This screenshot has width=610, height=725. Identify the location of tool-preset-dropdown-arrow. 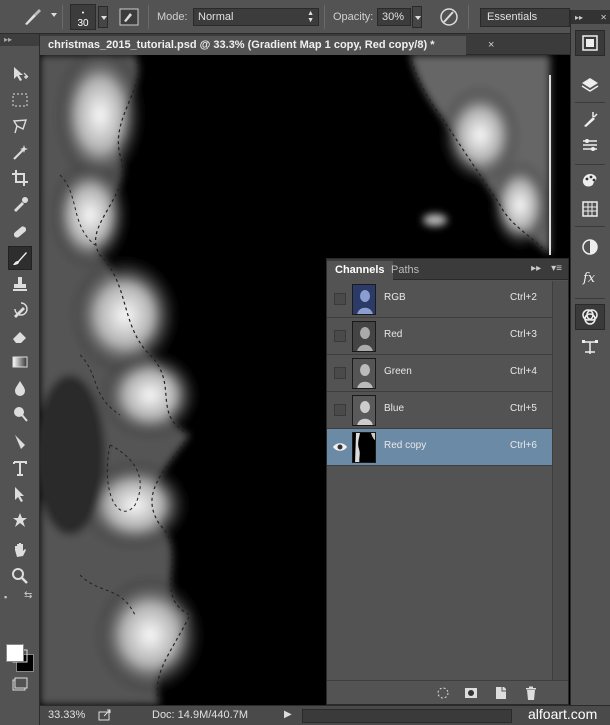
(52, 15).